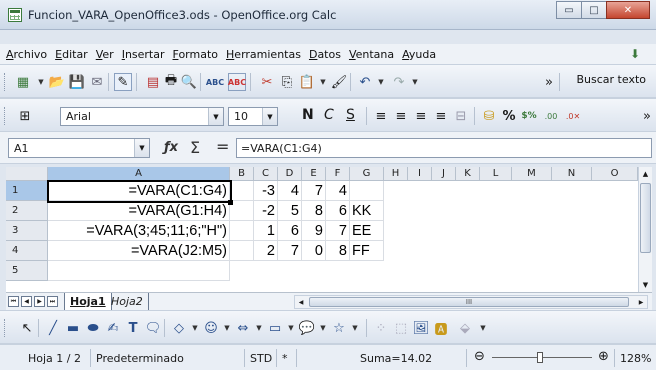  What do you see at coordinates (113, 328) in the screenshot?
I see `freeform-icon: ✍` at bounding box center [113, 328].